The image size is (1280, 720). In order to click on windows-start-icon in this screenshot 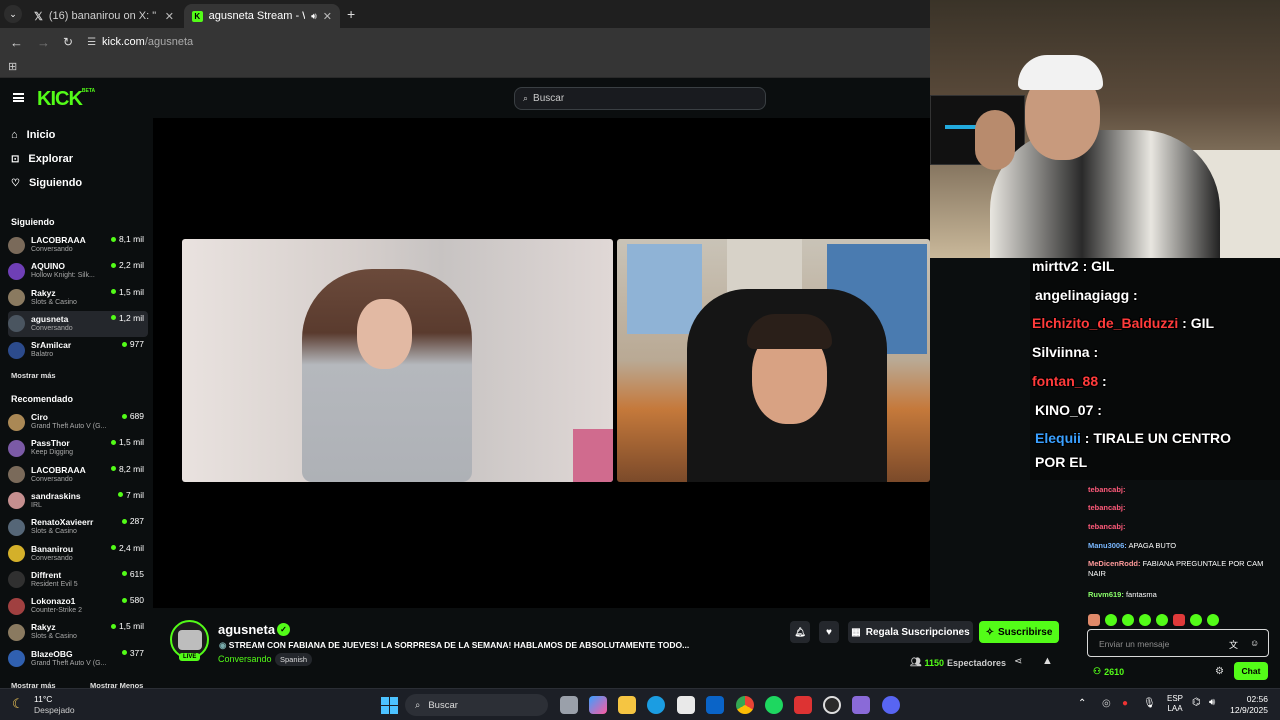, I will do `click(389, 705)`.